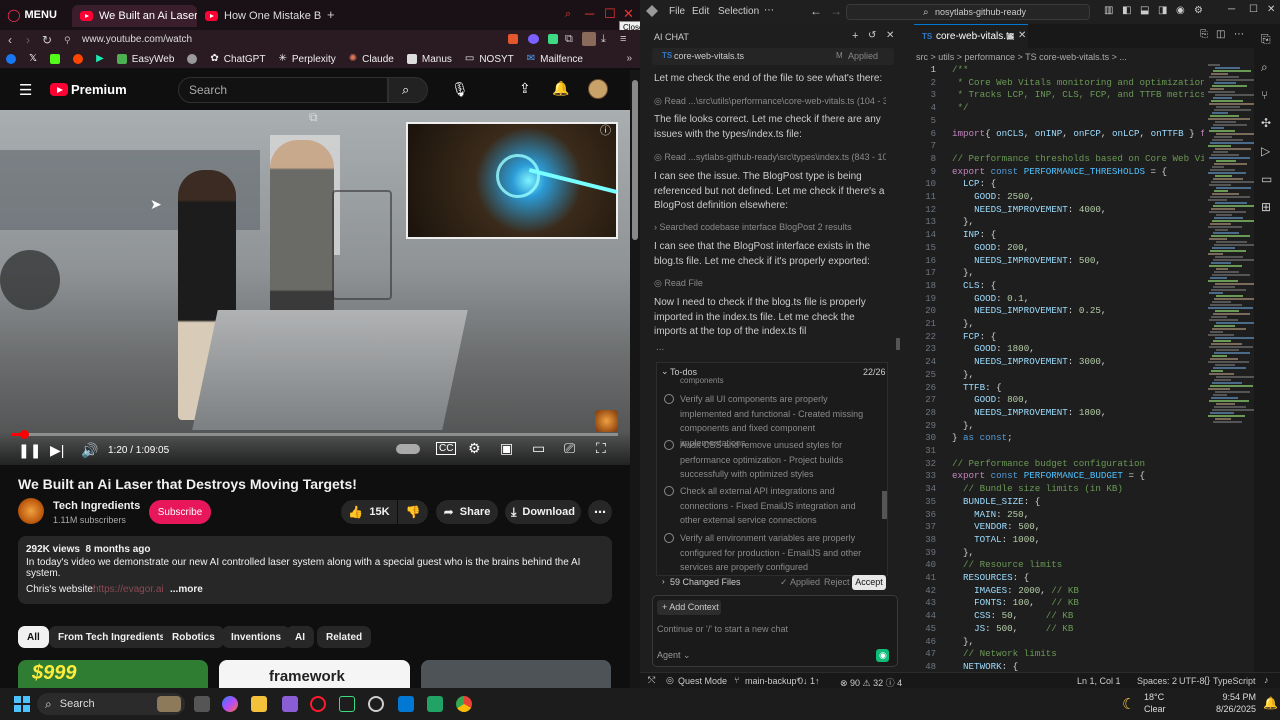  Describe the element at coordinates (610, 14) in the screenshot. I see `maximize-icon: ☐` at that location.